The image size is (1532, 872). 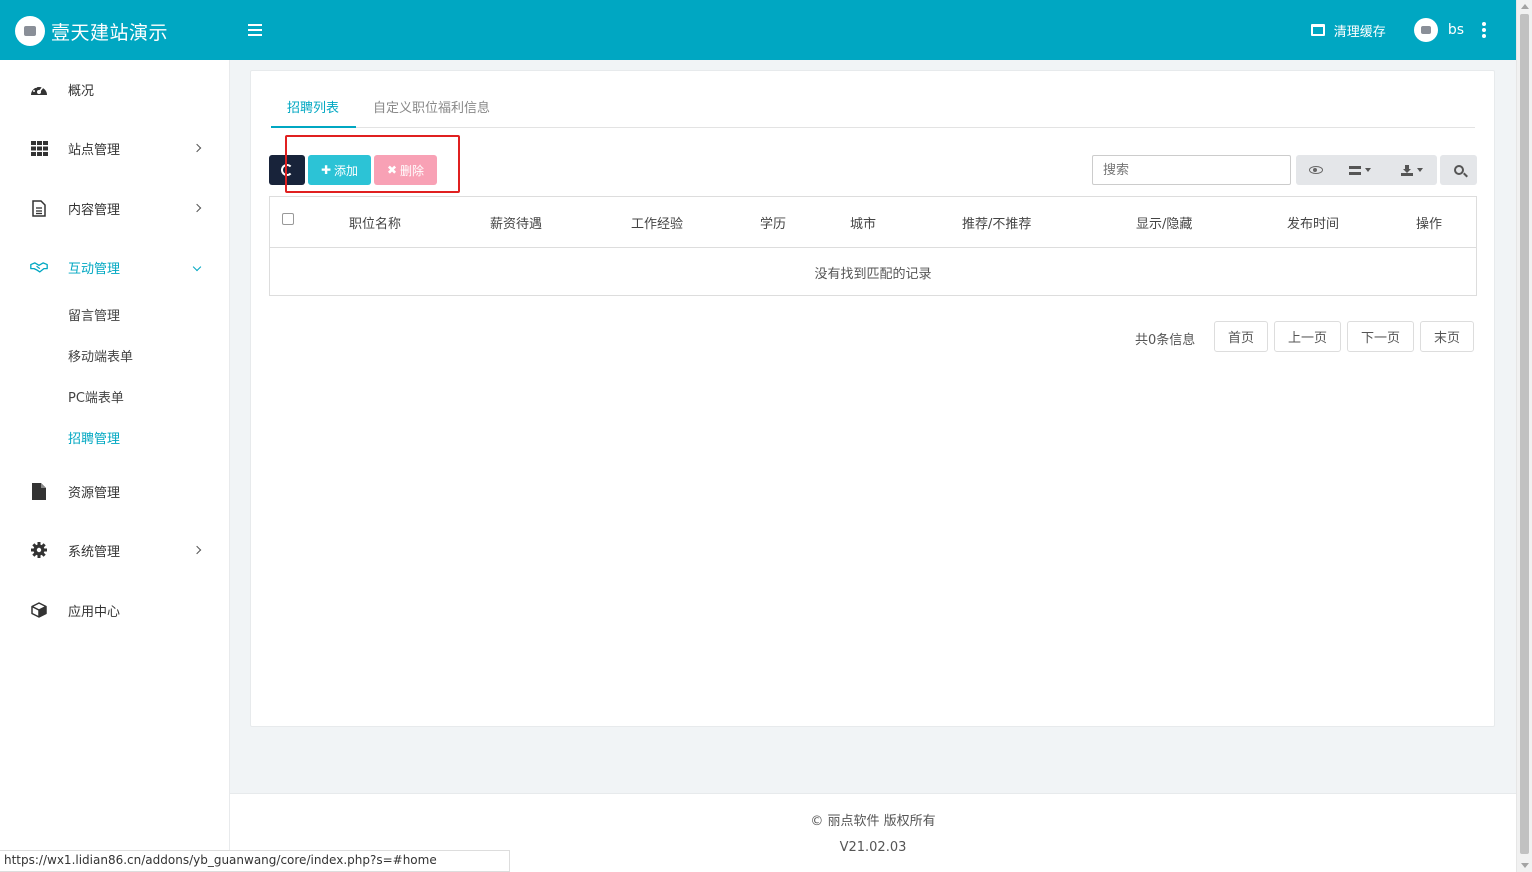 I want to click on next-page-button: 下一页, so click(x=1380, y=336).